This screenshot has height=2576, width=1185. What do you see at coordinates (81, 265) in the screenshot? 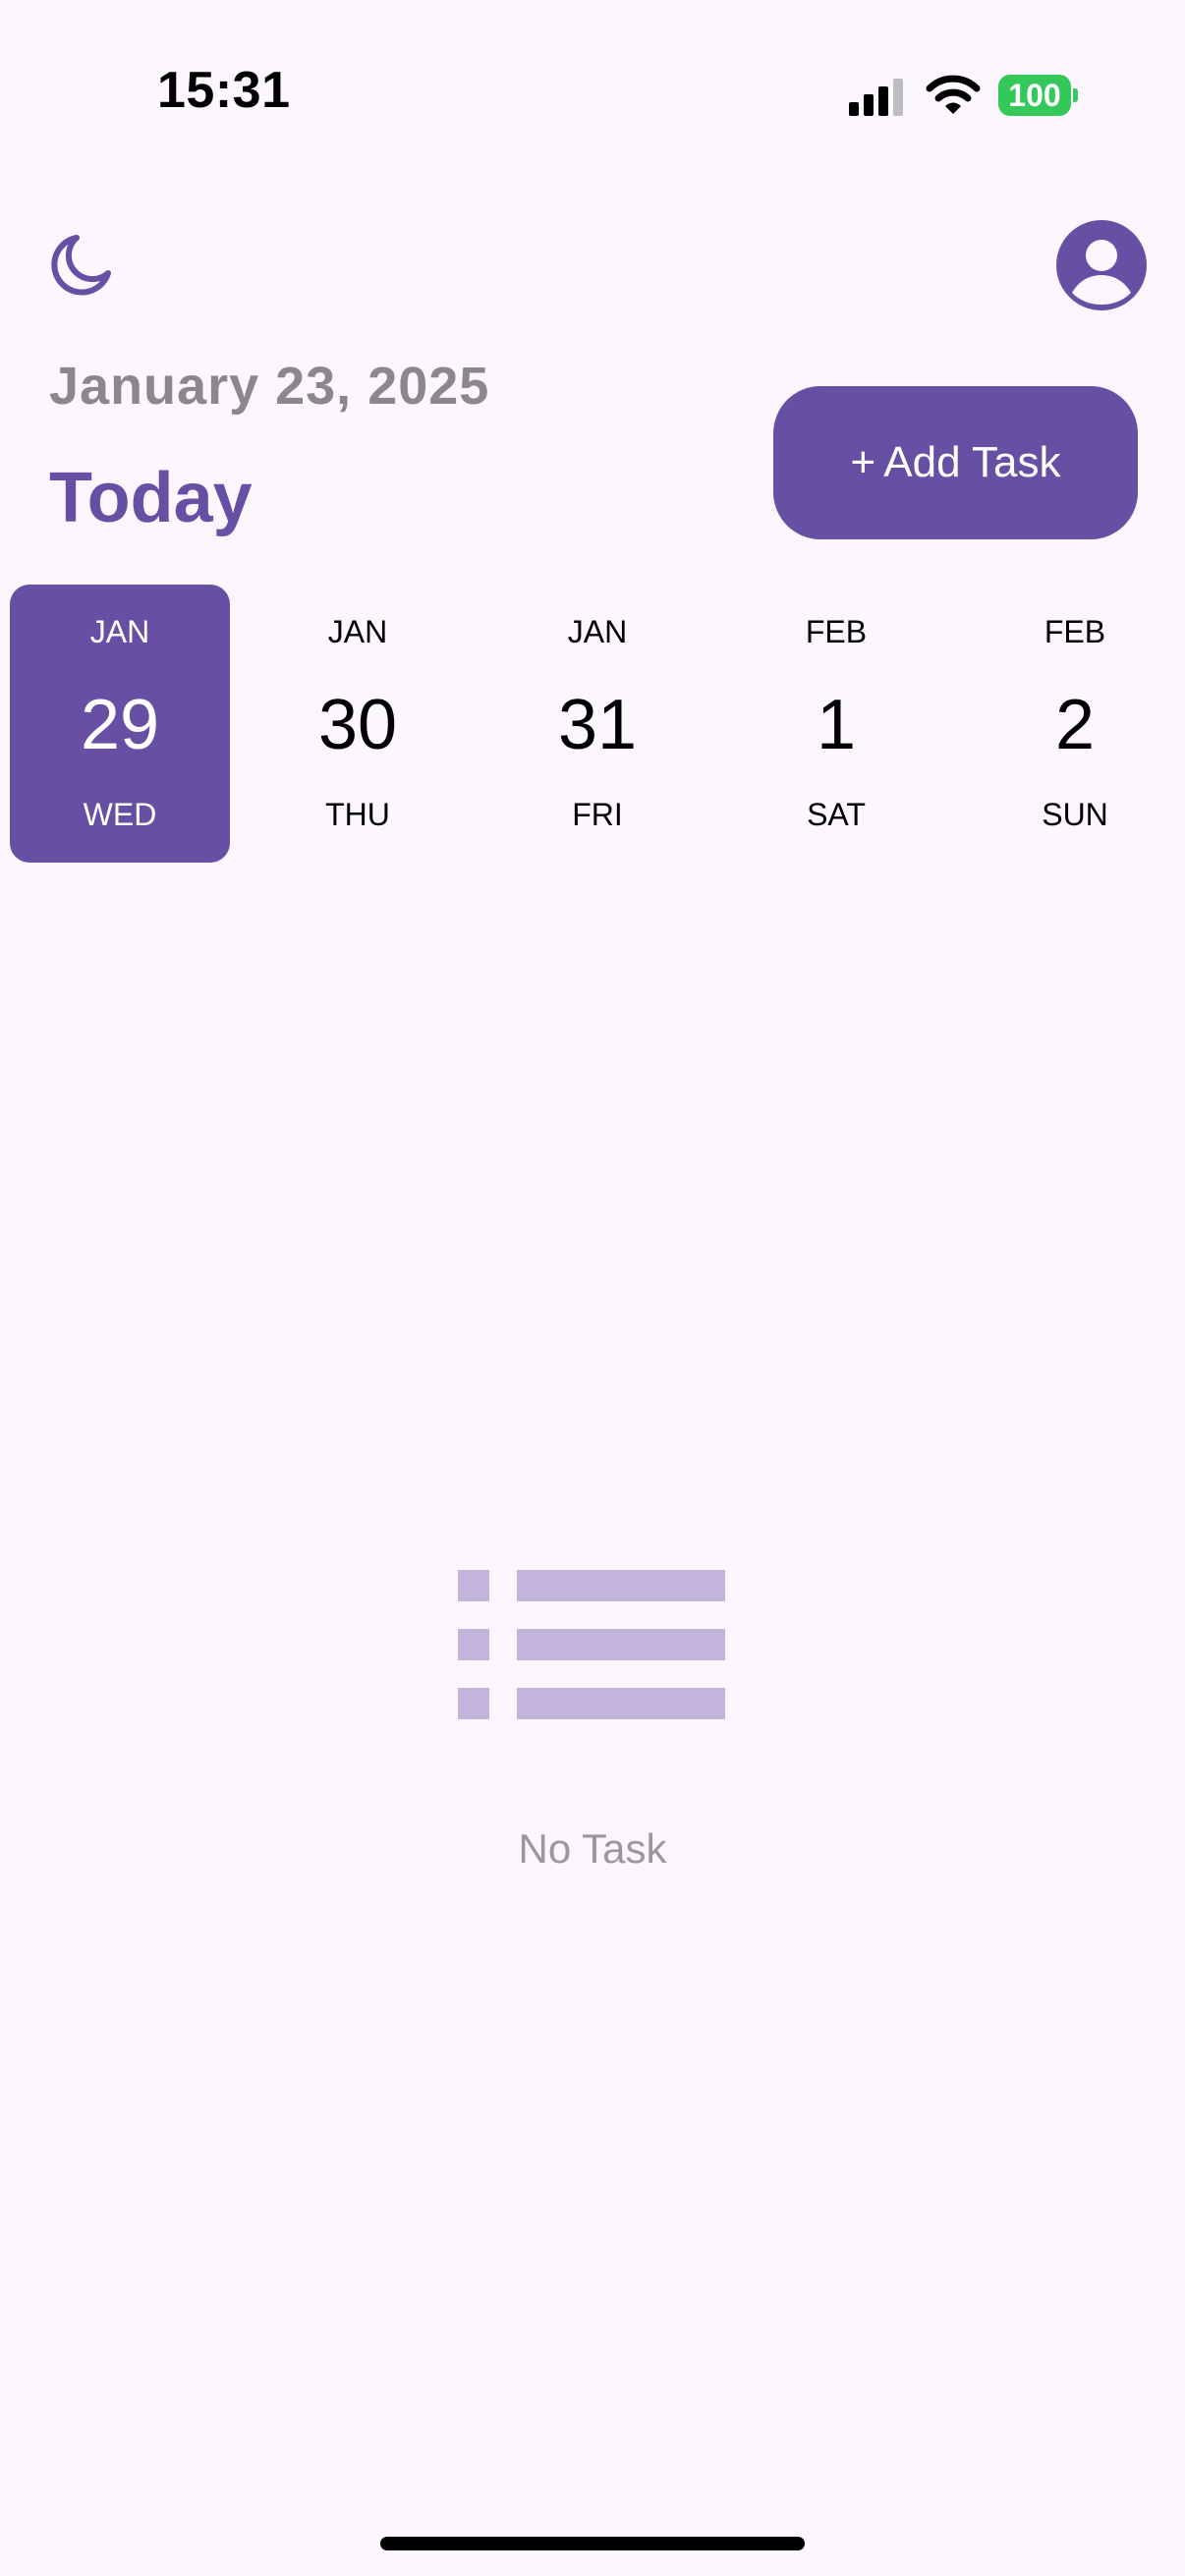
I see `moon-icon` at bounding box center [81, 265].